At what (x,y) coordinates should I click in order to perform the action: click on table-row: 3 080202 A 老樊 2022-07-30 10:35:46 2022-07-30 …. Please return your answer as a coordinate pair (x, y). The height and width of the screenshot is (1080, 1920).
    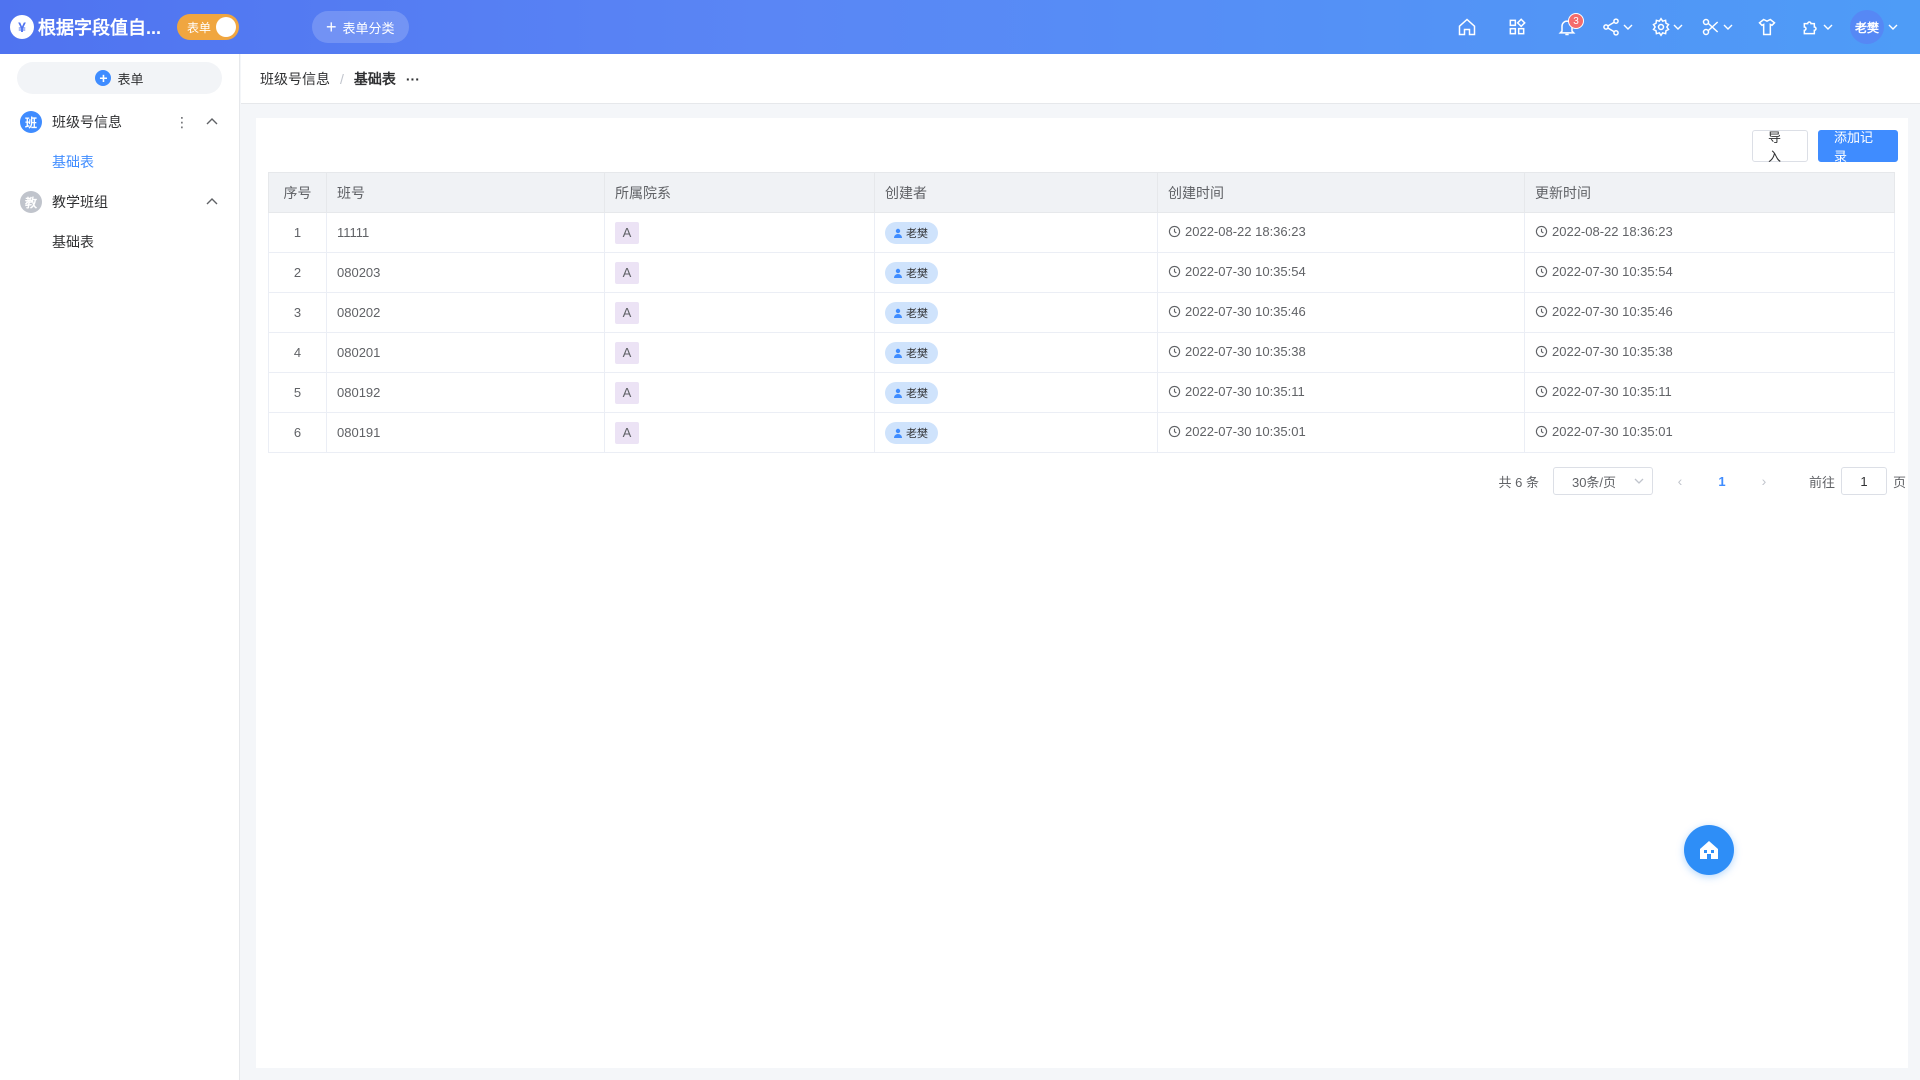
    Looking at the image, I should click on (1081, 312).